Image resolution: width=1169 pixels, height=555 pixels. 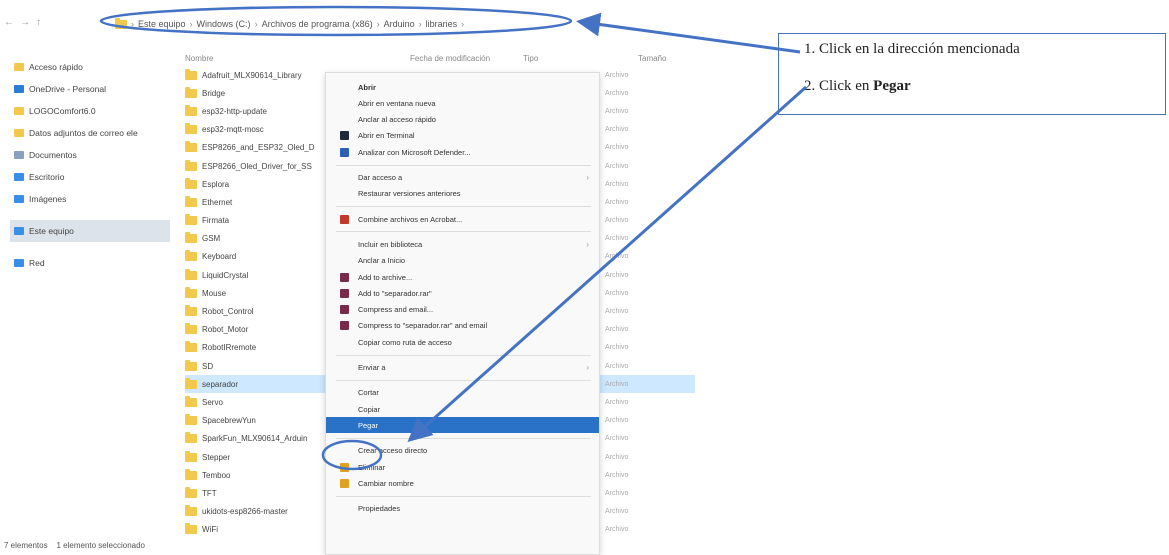 I want to click on menu-item: Anclar a Inicio, so click(x=462, y=261).